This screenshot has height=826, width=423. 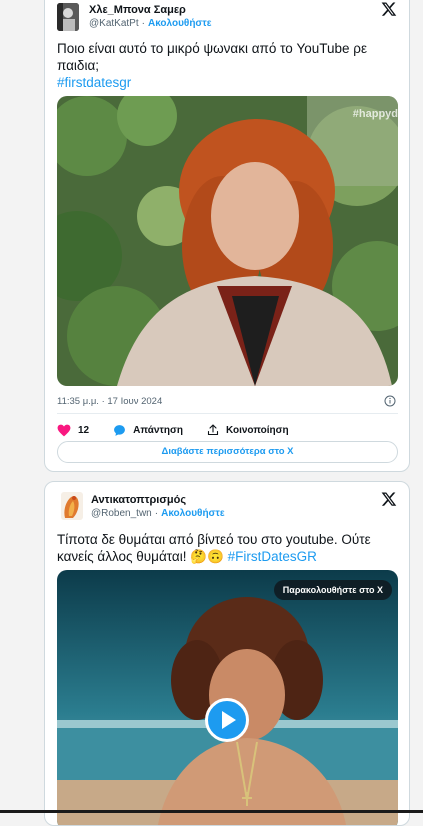 I want to click on read-more-button: Διαβάστε περισσότερα στο X, so click(x=227, y=452).